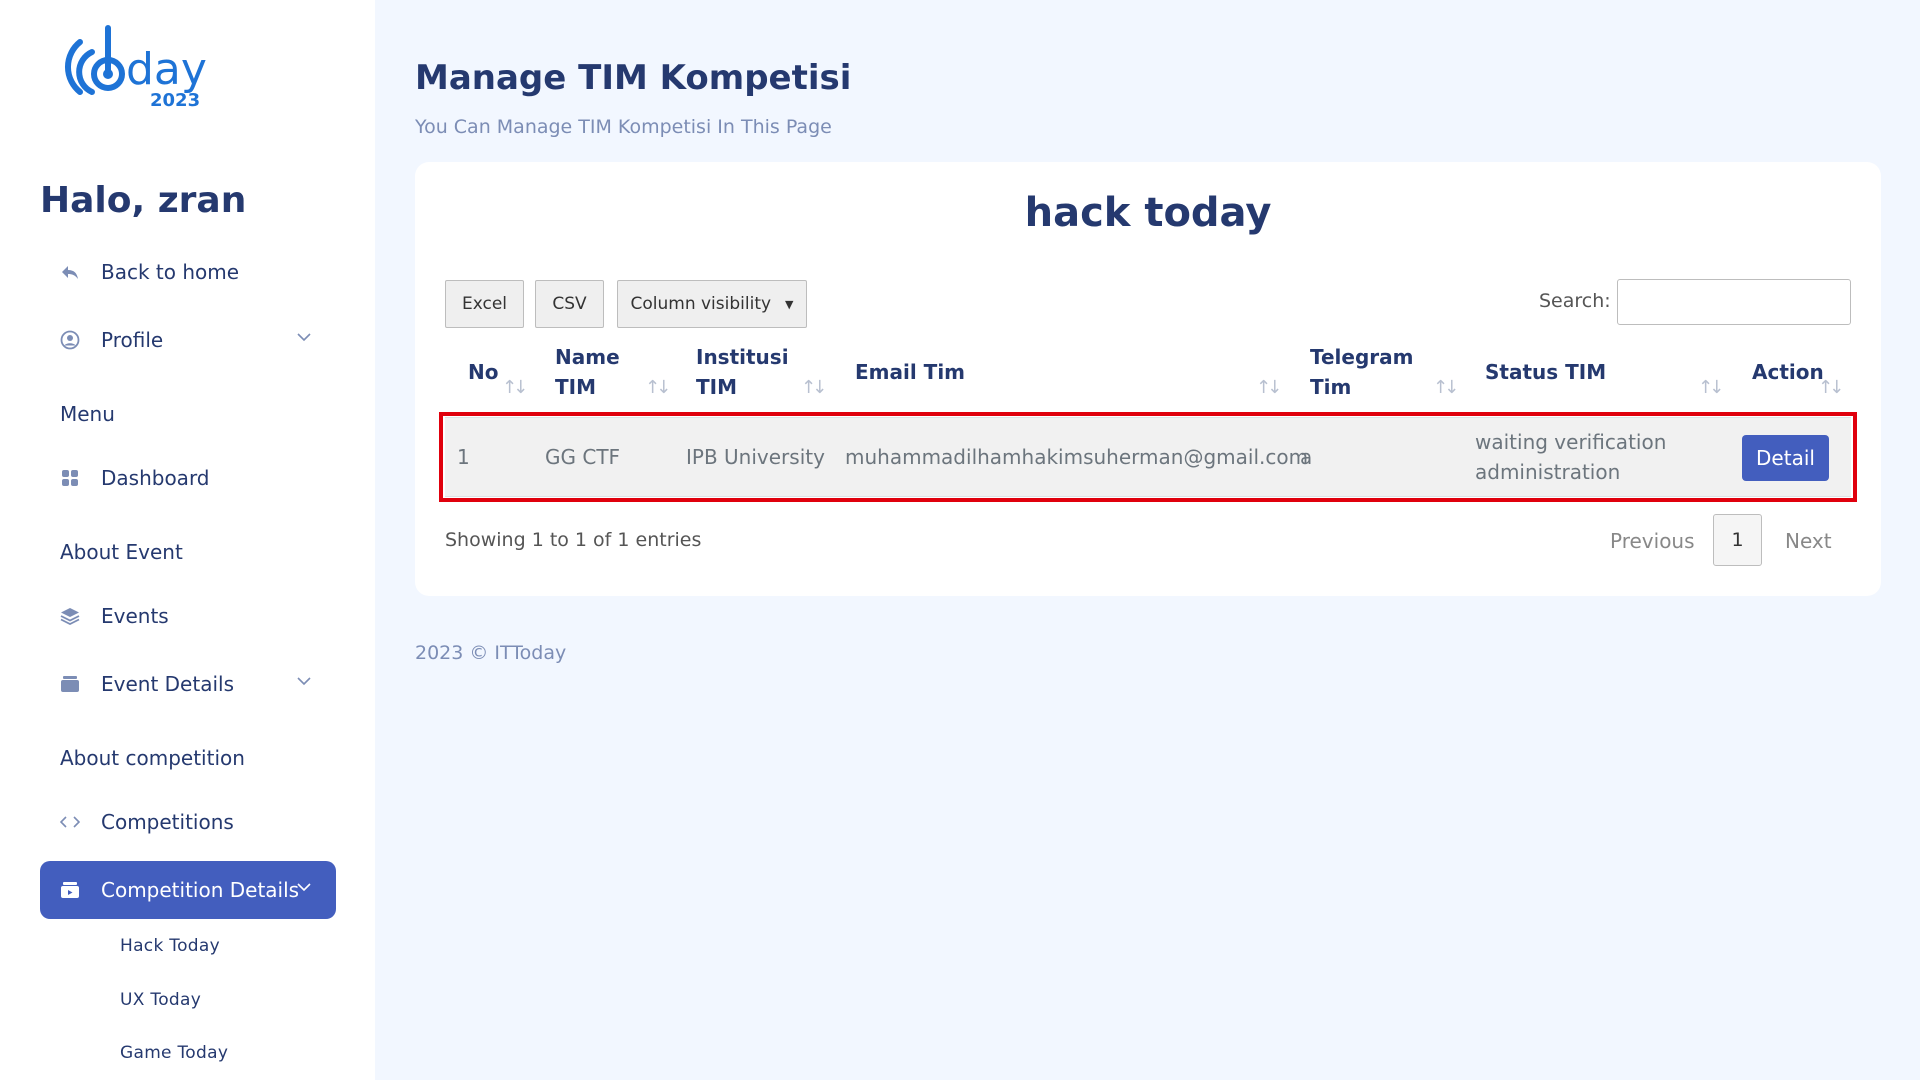 The height and width of the screenshot is (1080, 1920). Describe the element at coordinates (175, 100) in the screenshot. I see `logo-year: 2023` at that location.